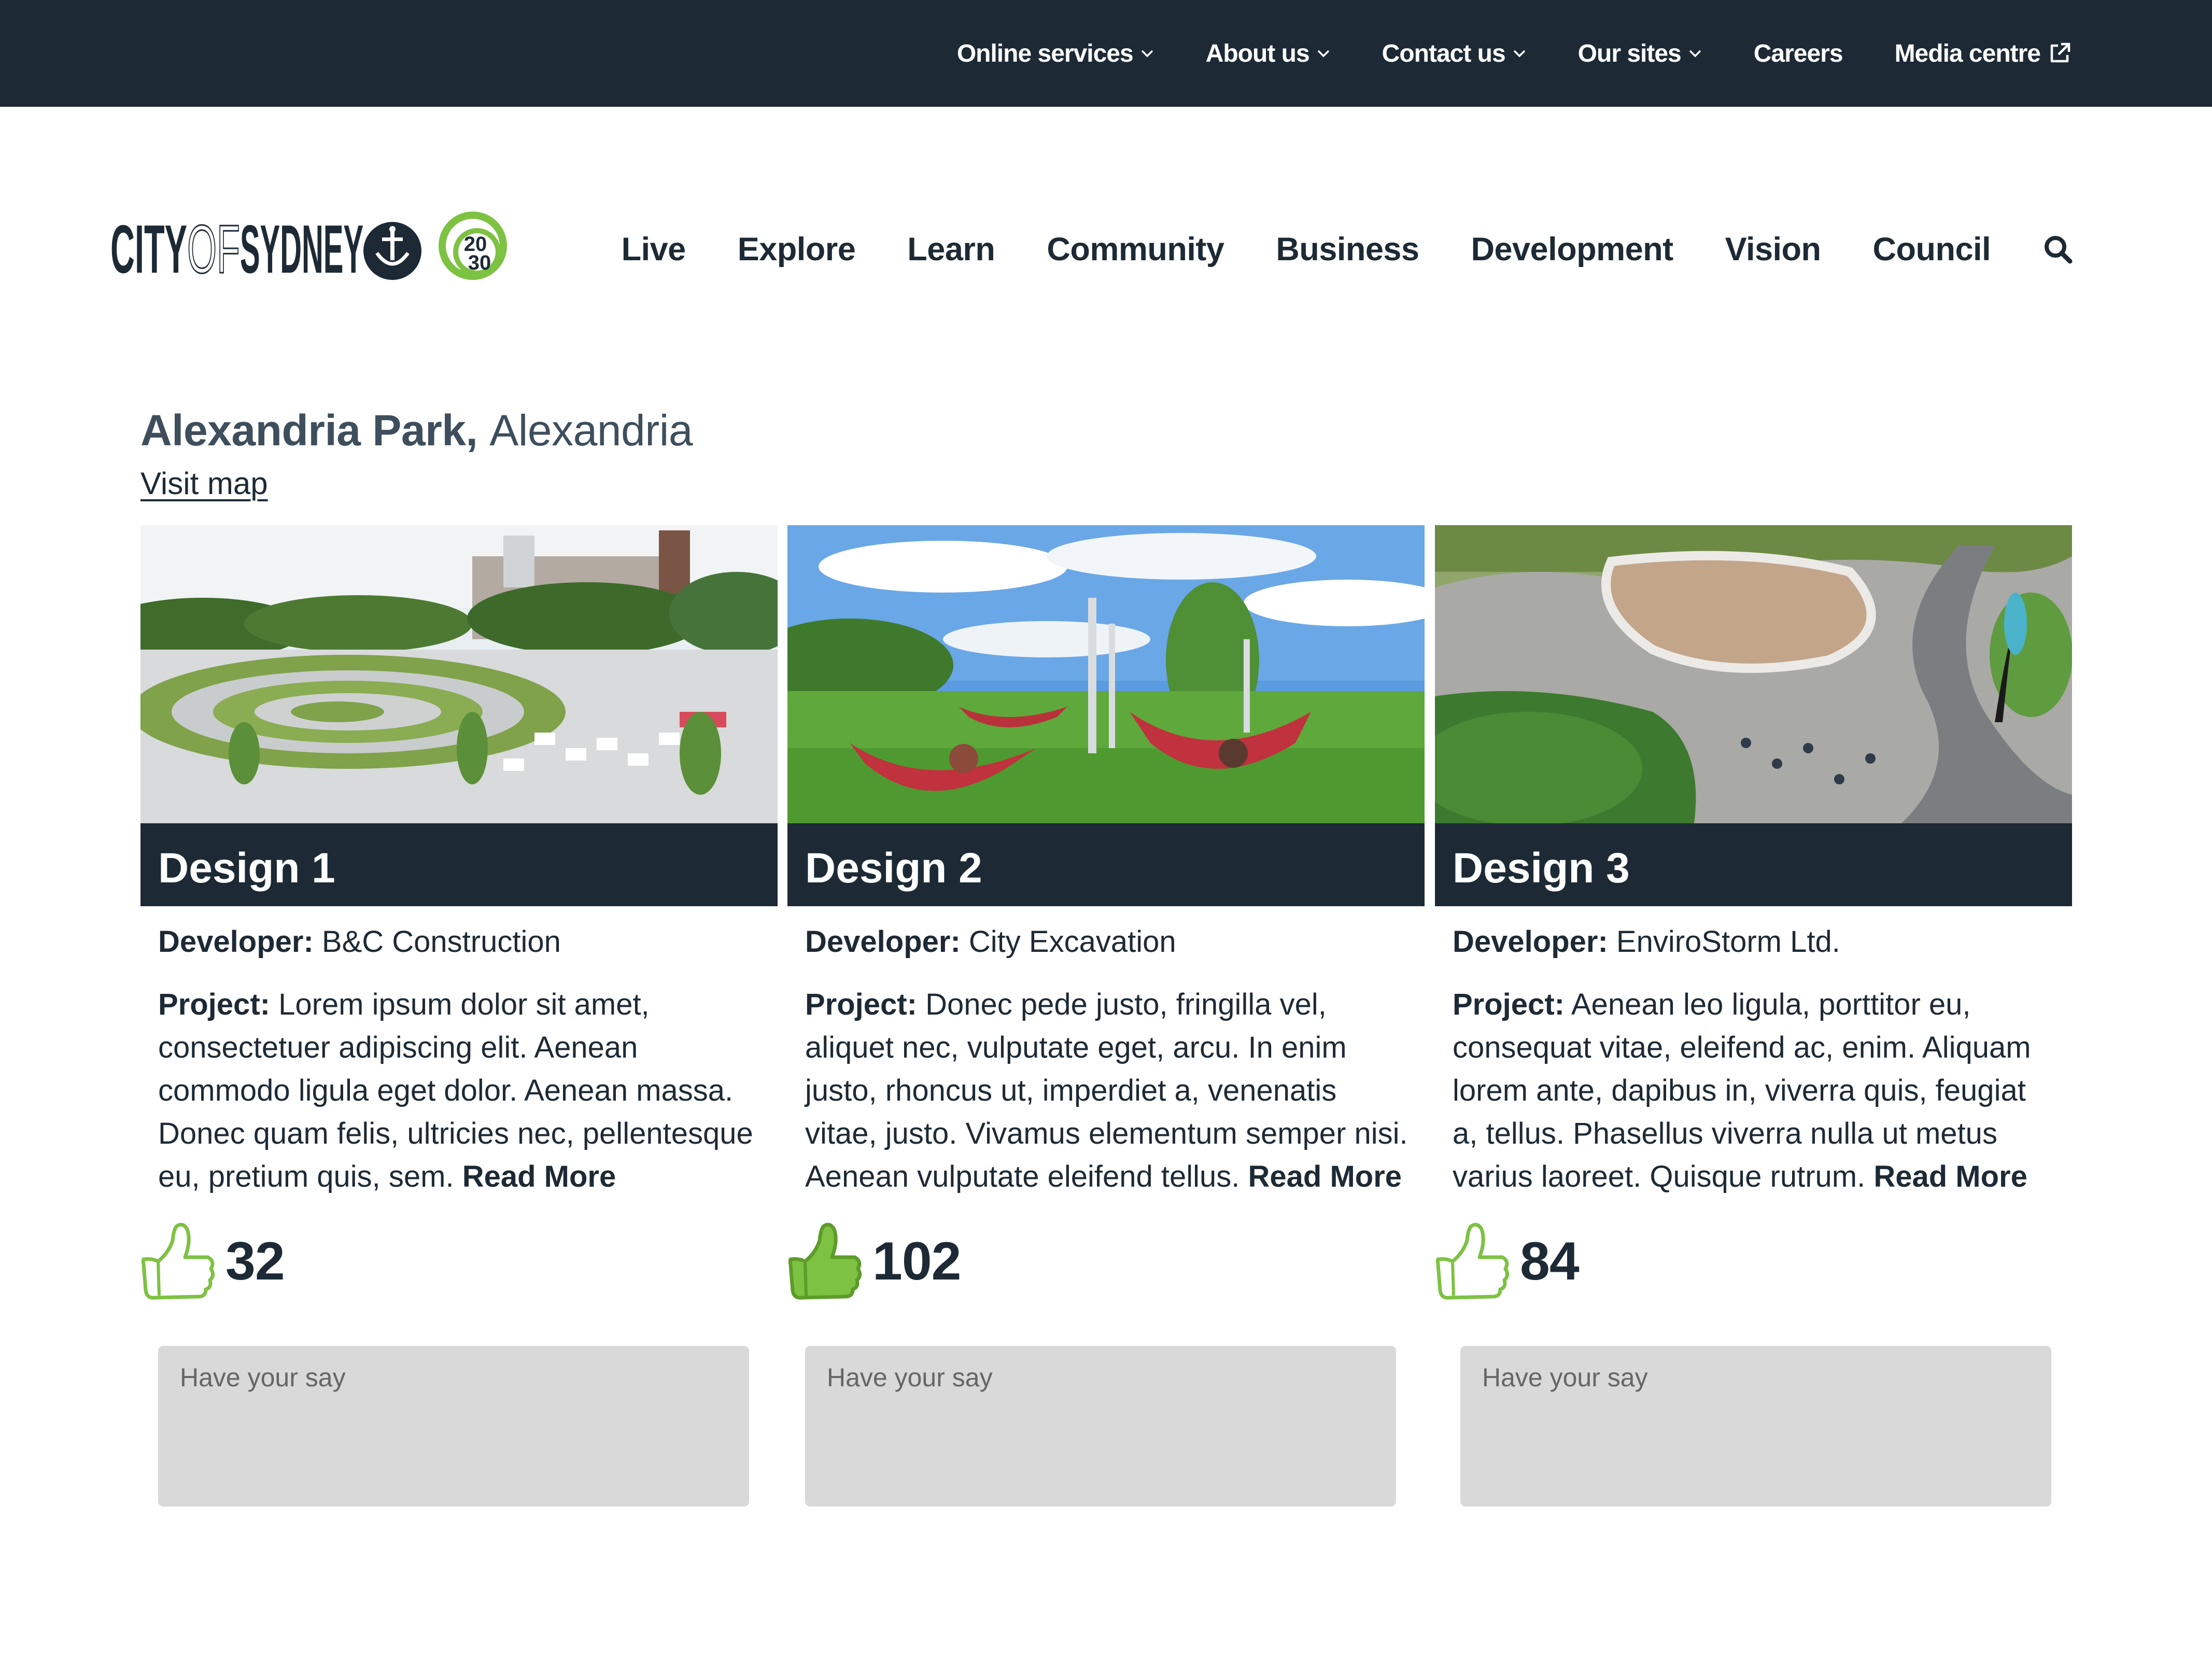 The image size is (2212, 1659). What do you see at coordinates (951, 249) in the screenshot?
I see `nav-learn: Learn` at bounding box center [951, 249].